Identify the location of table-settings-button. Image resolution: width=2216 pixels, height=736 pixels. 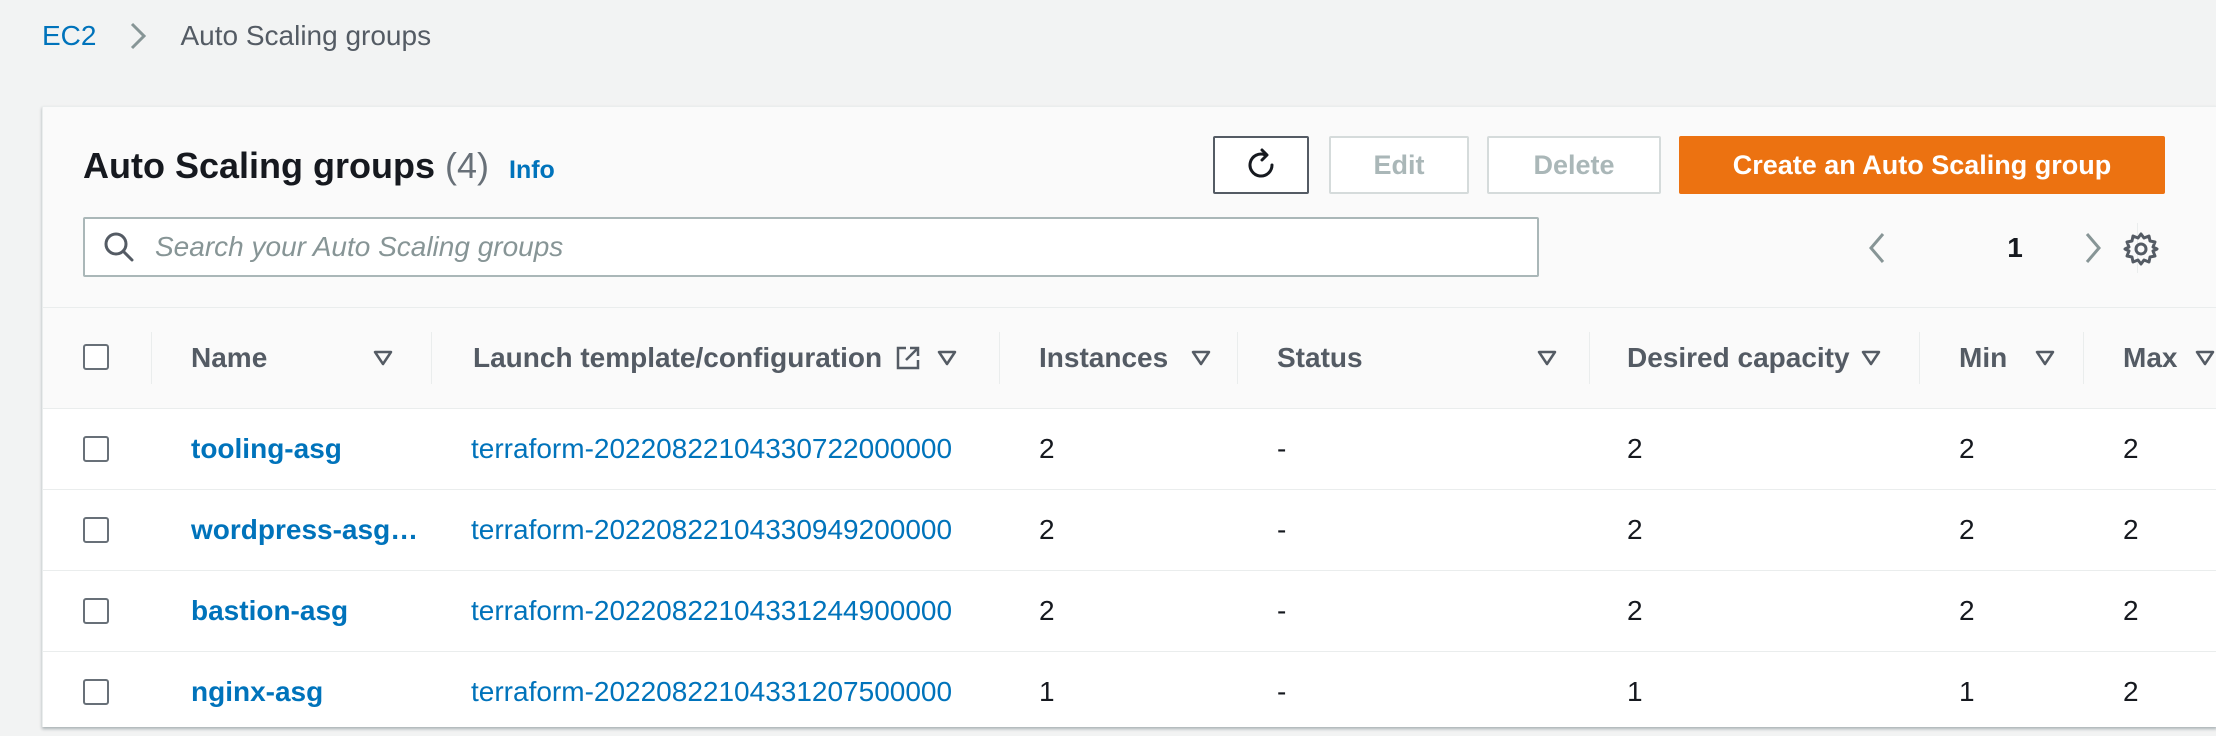
(2141, 249).